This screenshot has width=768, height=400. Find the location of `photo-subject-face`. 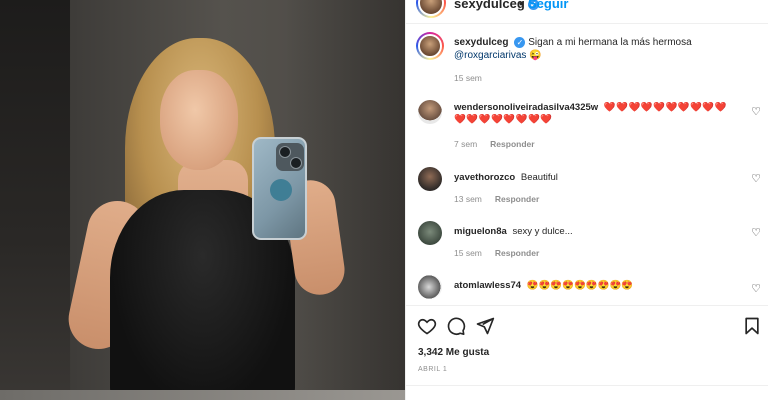

photo-subject-face is located at coordinates (199, 120).